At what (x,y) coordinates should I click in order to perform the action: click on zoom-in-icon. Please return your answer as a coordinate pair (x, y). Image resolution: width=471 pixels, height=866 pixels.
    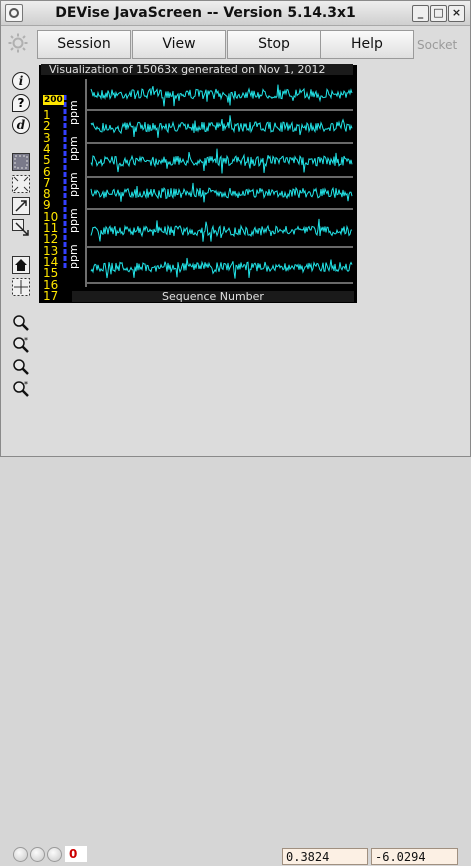
    Looking at the image, I should click on (21, 323).